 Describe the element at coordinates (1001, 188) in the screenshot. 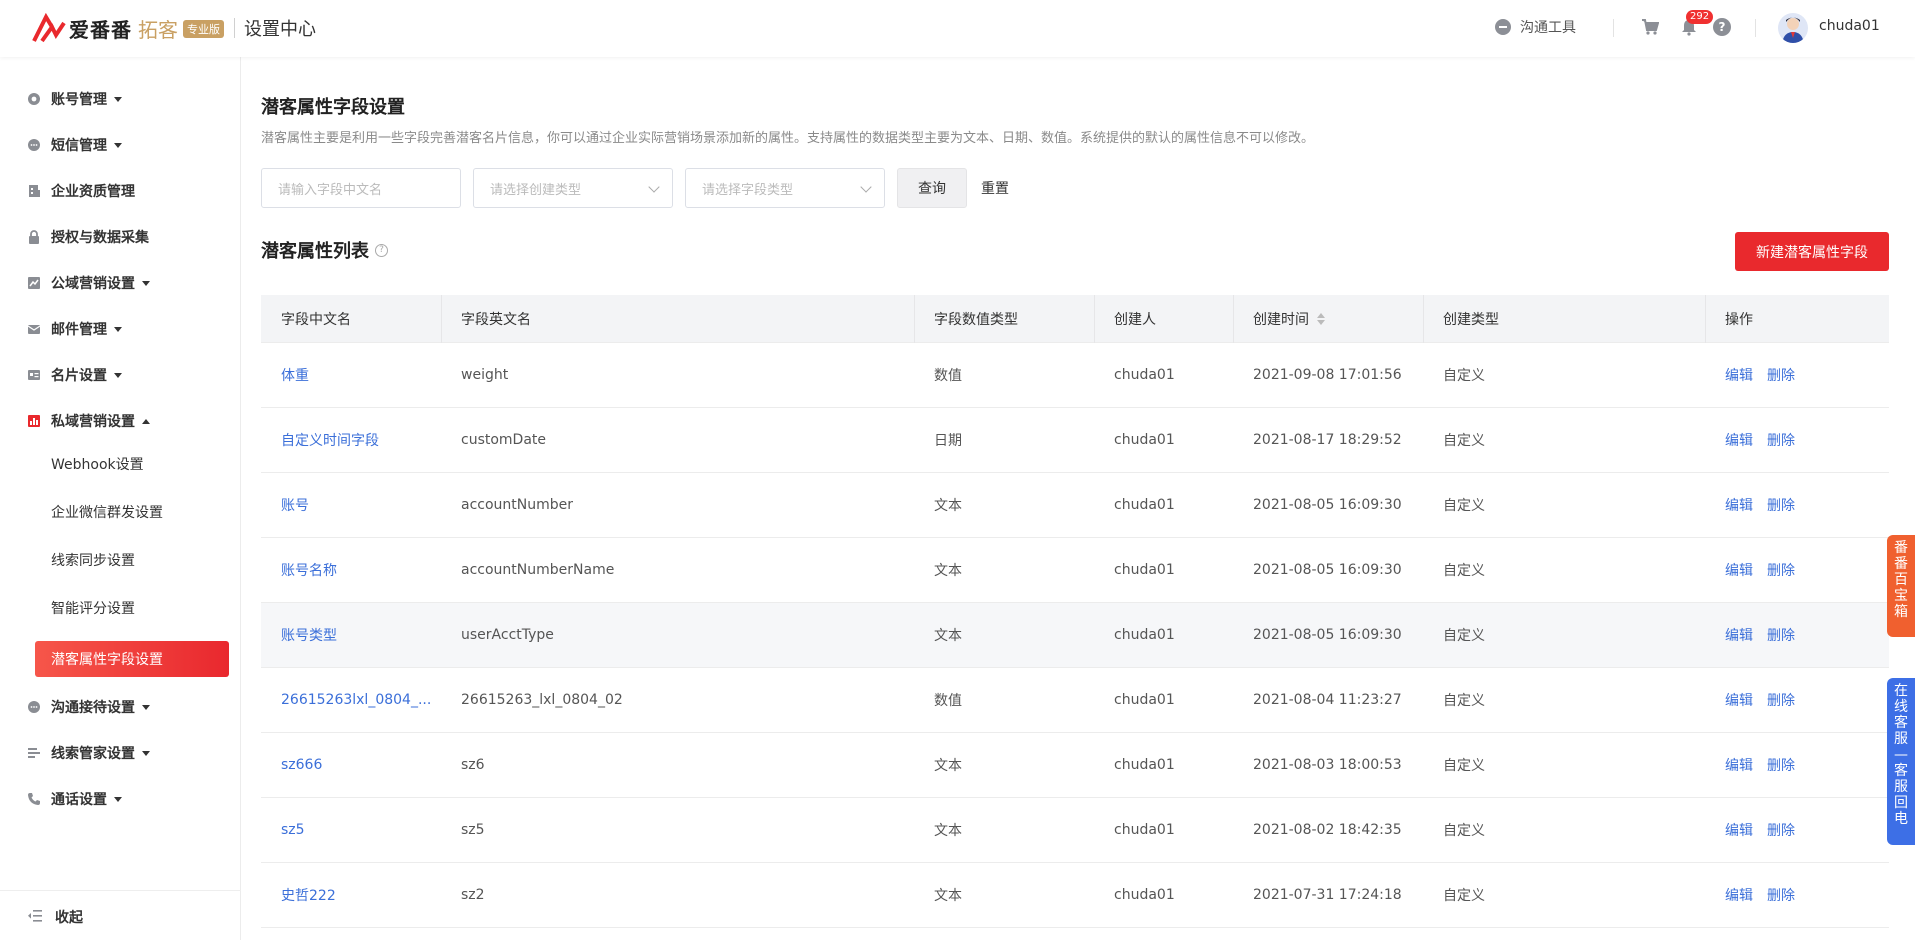

I see `reset-button: 重置` at that location.